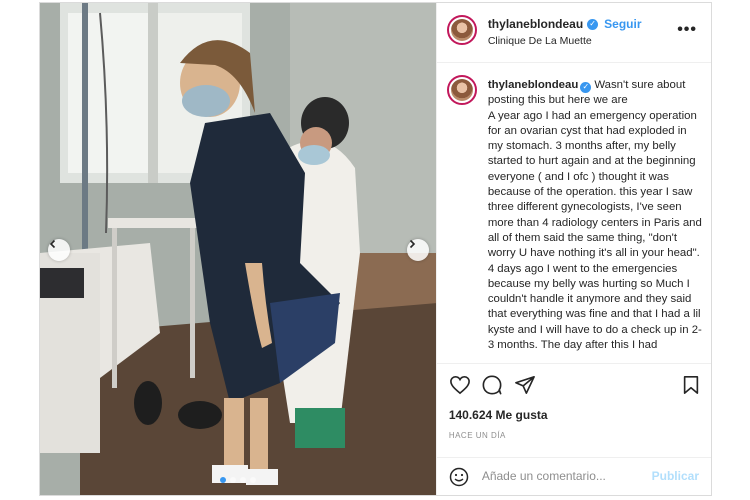 The image size is (750, 500). Describe the element at coordinates (675, 476) in the screenshot. I see `publish-button: Publicar` at that location.